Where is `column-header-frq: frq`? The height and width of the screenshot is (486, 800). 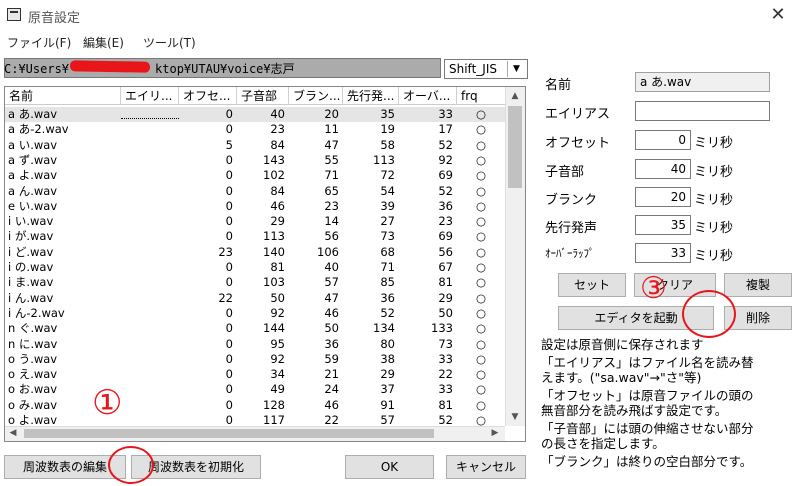 column-header-frq: frq is located at coordinates (481, 96).